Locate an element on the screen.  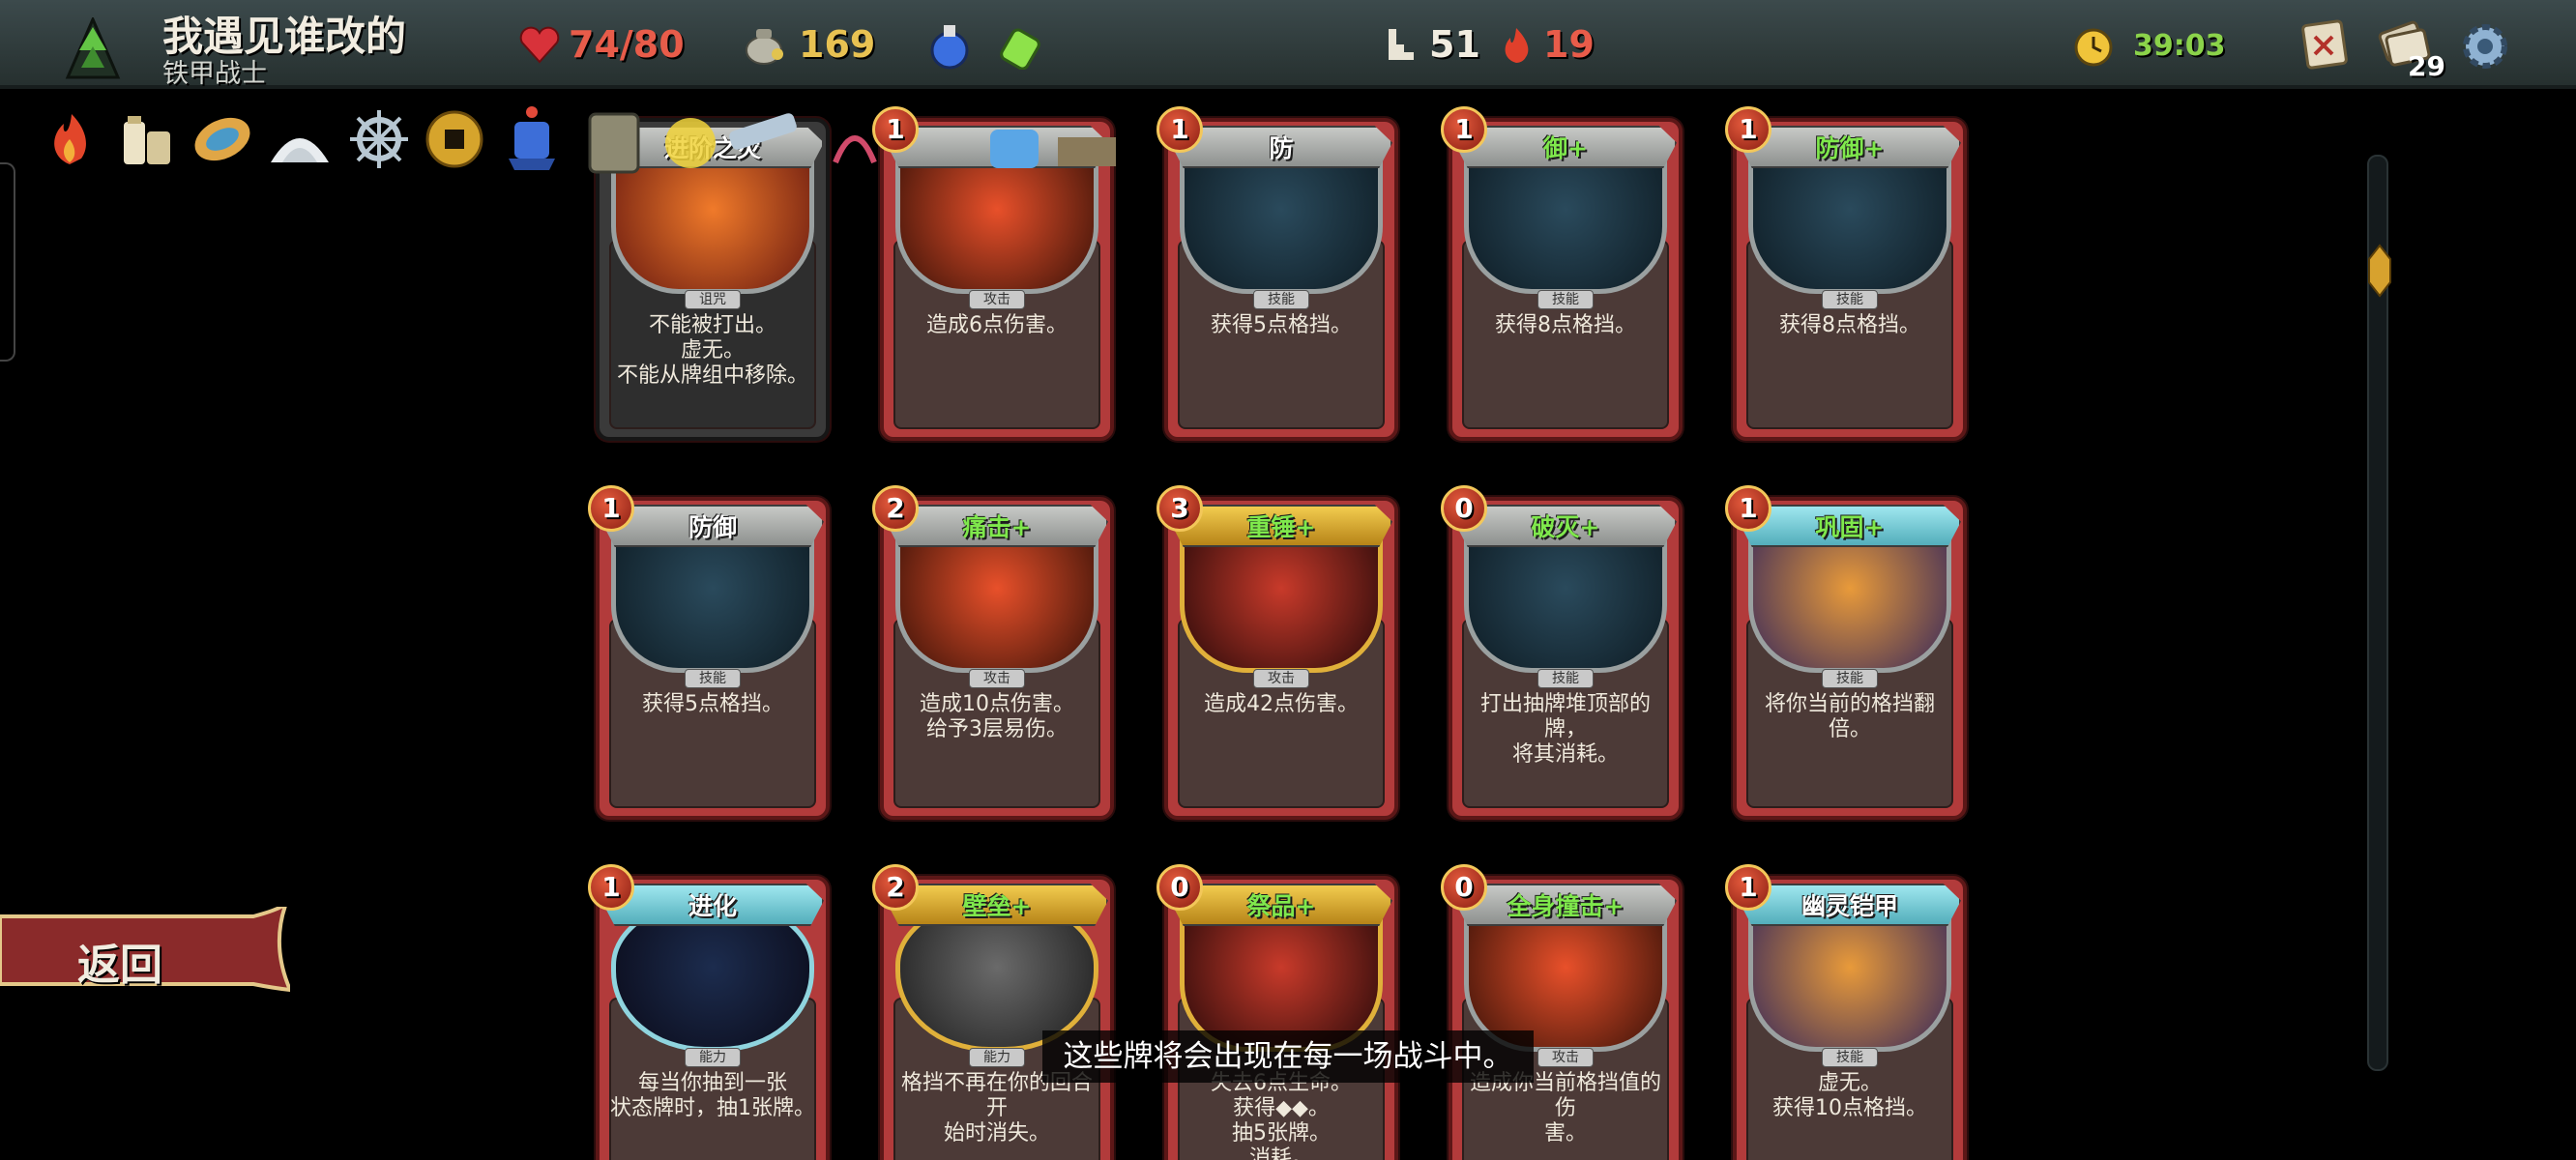
card-text-line: 造成10点伤害。 is located at coordinates (997, 704).